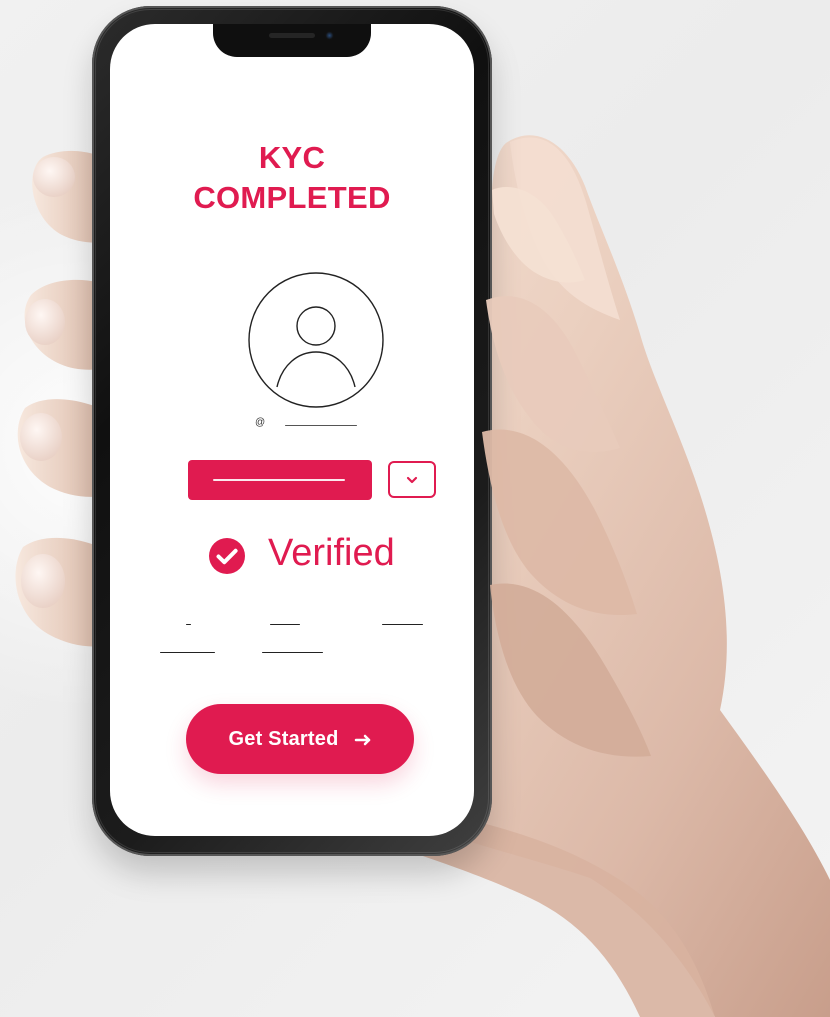  I want to click on phone-notch, so click(292, 40).